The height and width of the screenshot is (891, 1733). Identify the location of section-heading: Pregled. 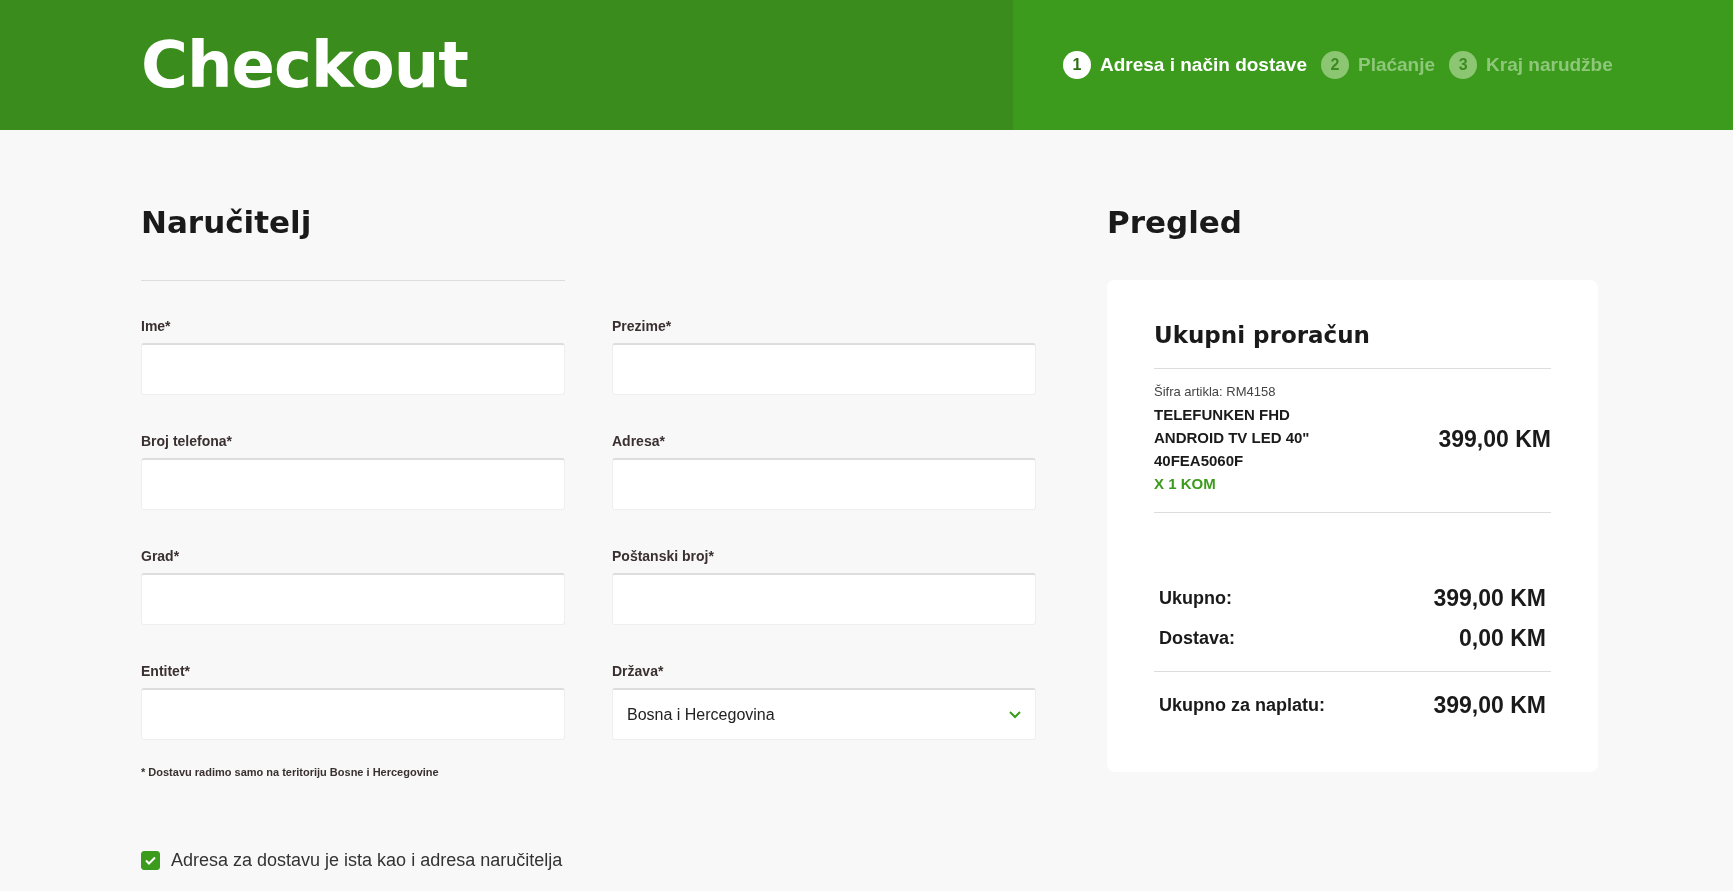
(1175, 222).